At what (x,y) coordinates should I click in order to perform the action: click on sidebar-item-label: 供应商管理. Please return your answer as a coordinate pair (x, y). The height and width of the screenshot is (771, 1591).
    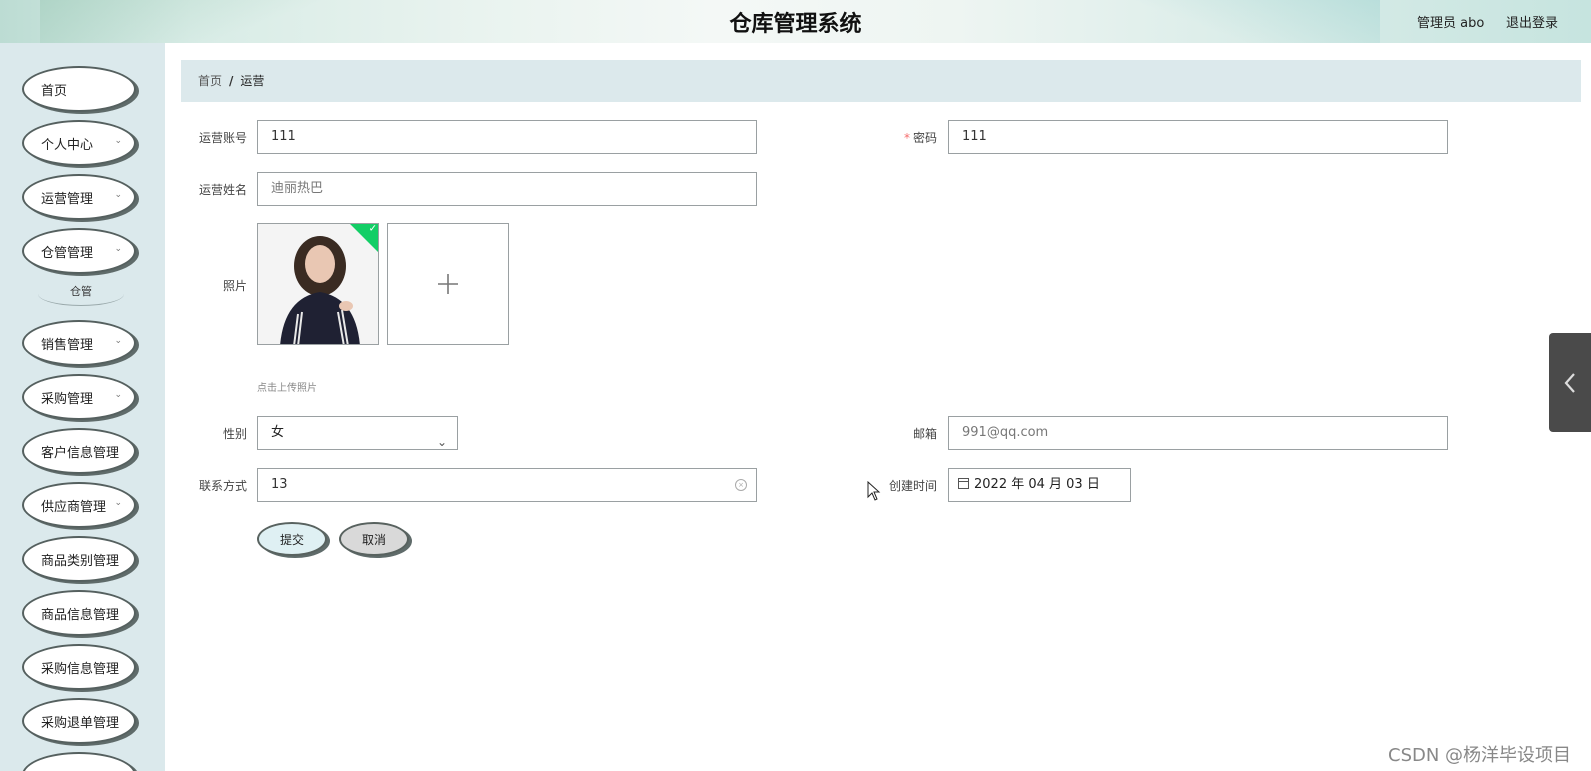
    Looking at the image, I should click on (74, 507).